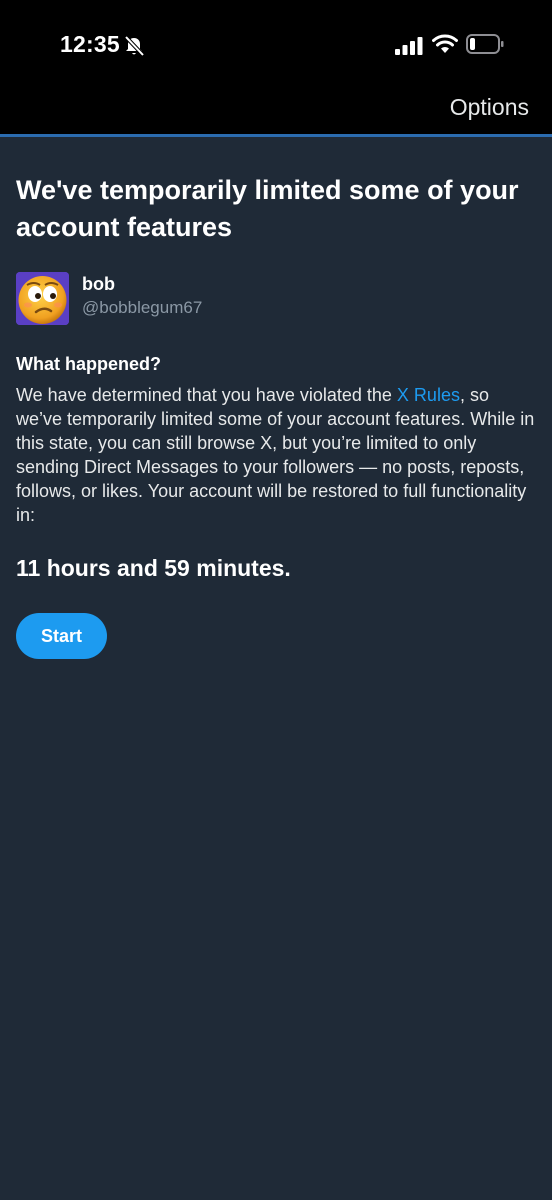  What do you see at coordinates (485, 44) in the screenshot?
I see `battery-icon` at bounding box center [485, 44].